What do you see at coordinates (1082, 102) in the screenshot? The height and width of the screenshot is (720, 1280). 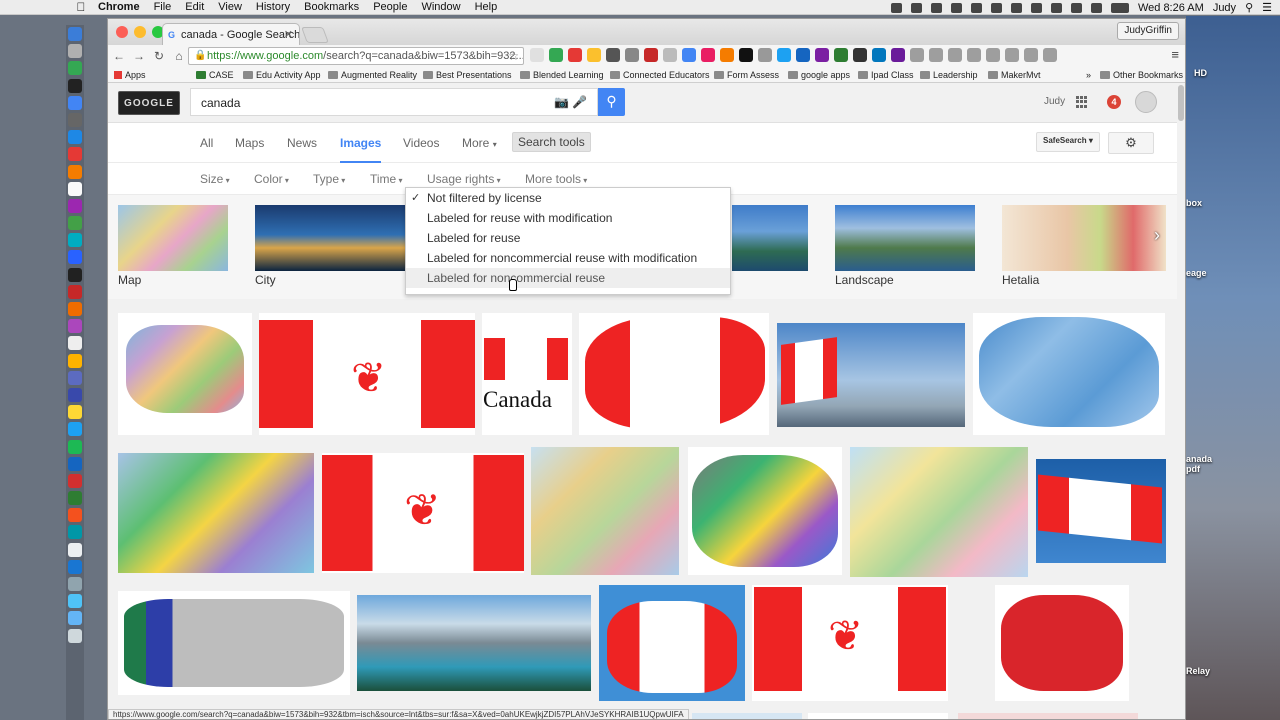 I see `google-apps-icon` at bounding box center [1082, 102].